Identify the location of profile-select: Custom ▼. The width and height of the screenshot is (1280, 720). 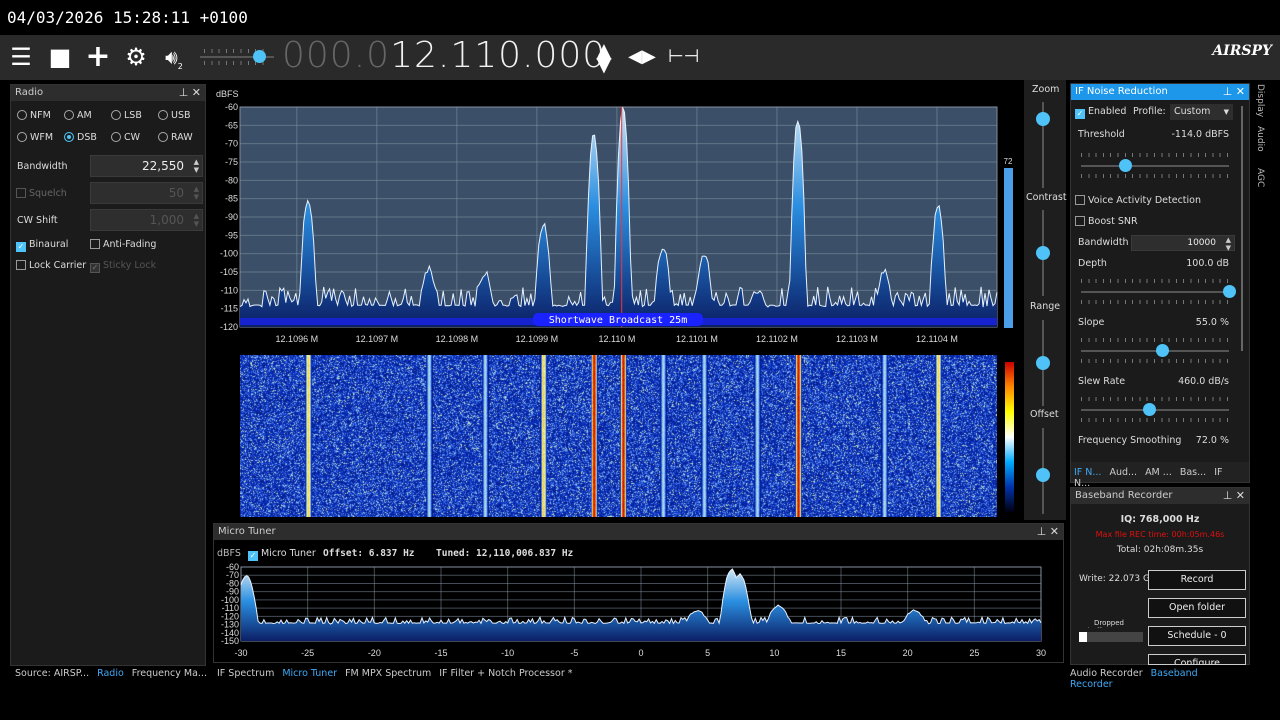
(1201, 112).